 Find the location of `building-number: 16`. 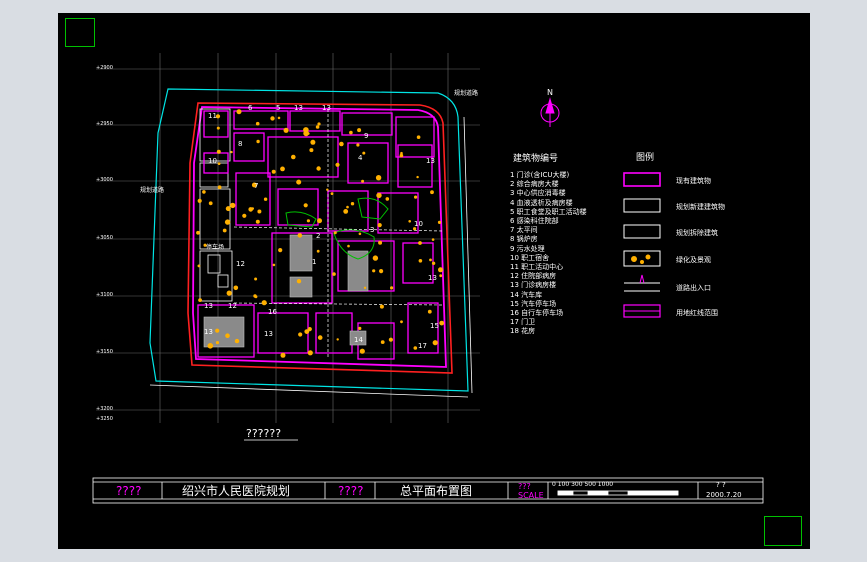

building-number: 16 is located at coordinates (272, 312).